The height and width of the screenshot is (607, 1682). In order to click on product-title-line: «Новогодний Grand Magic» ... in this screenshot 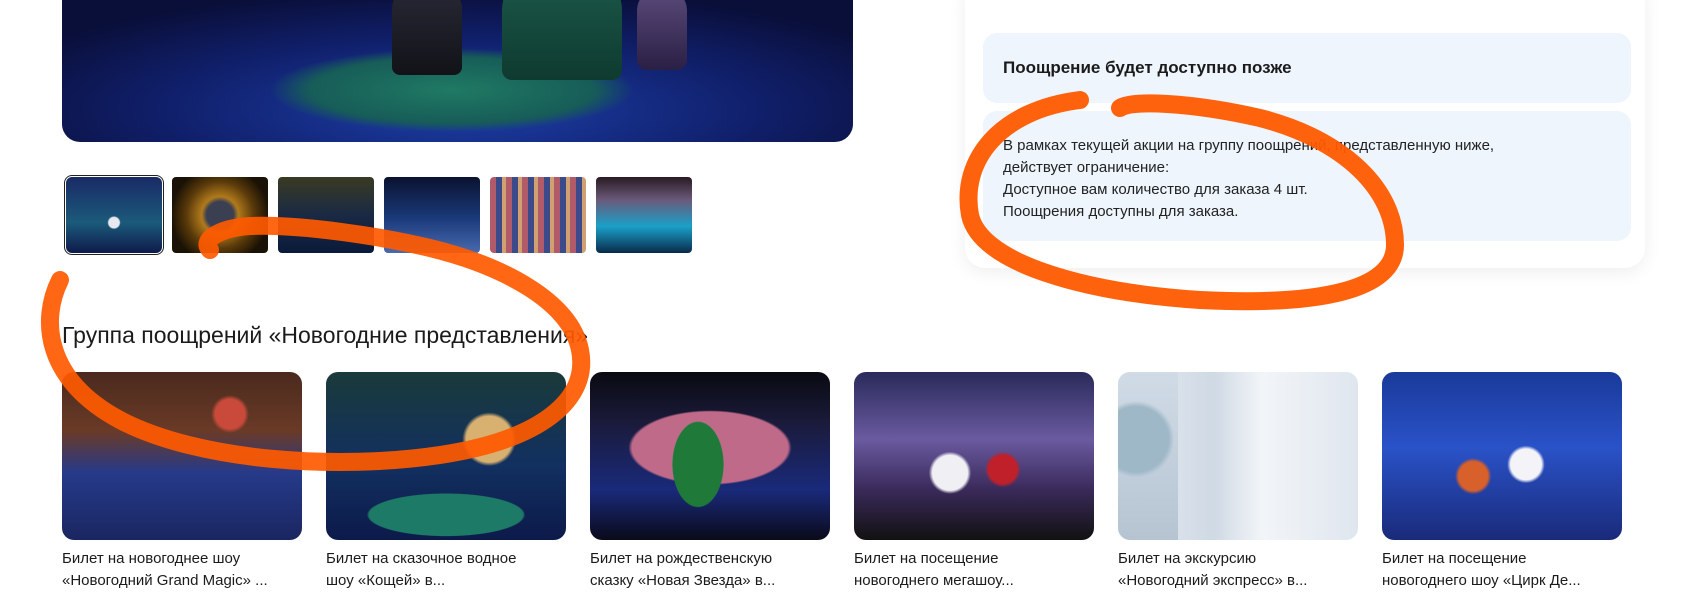, I will do `click(165, 580)`.